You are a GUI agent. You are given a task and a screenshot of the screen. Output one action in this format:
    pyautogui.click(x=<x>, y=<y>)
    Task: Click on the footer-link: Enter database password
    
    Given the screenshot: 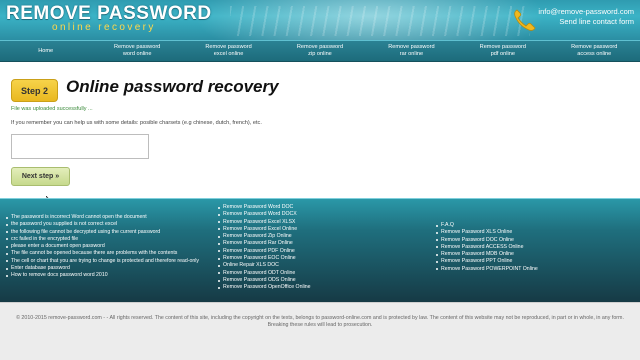 What is the action you would take?
    pyautogui.click(x=102, y=268)
    